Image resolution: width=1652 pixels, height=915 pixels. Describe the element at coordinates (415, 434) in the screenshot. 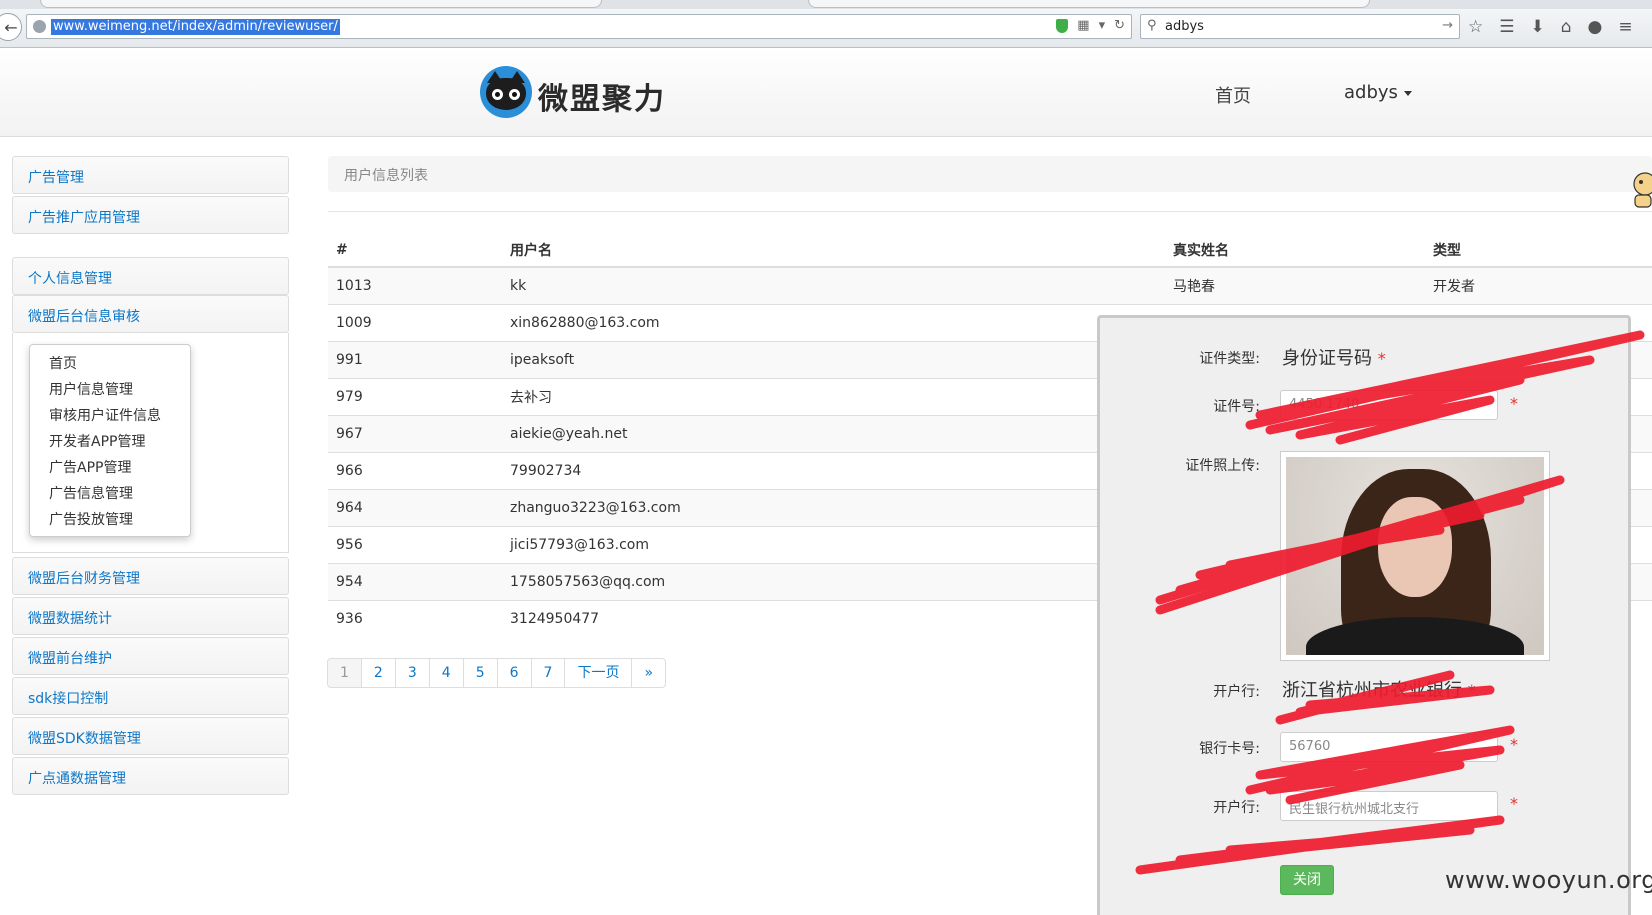

I see `cell-id: 967` at that location.